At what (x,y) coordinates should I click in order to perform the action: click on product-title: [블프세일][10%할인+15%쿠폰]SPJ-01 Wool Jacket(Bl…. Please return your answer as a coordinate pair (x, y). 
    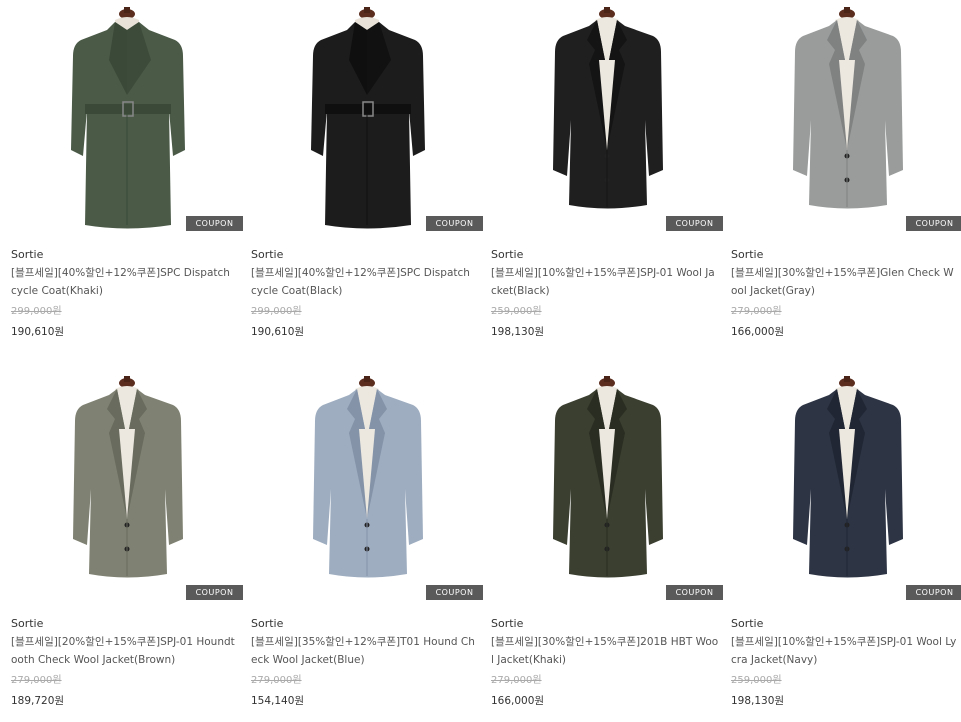
    Looking at the image, I should click on (605, 282).